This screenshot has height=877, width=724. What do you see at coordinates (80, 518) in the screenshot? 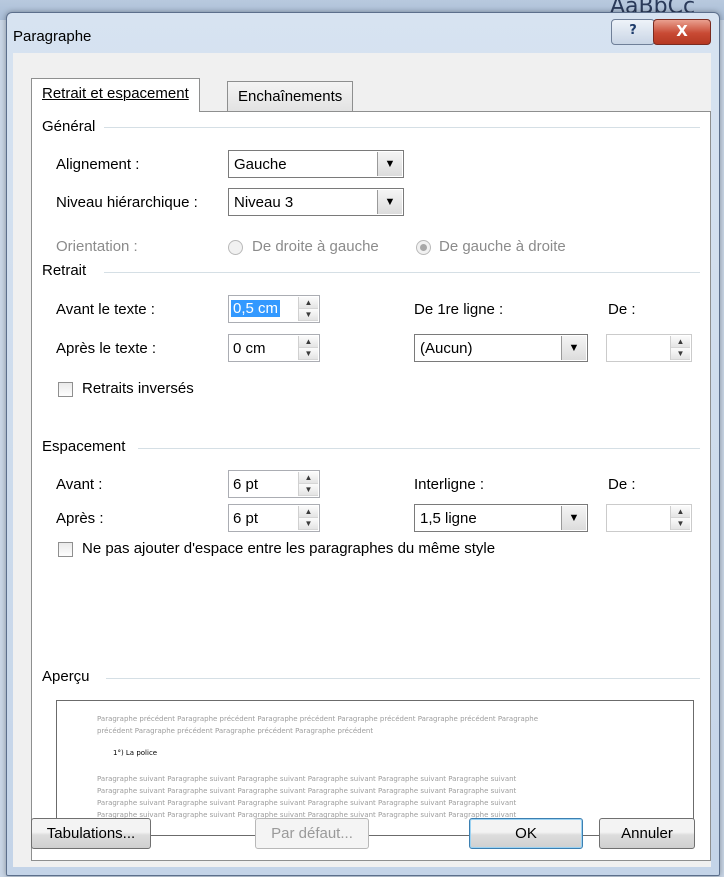
I see `spacing-after-label: Après :` at bounding box center [80, 518].